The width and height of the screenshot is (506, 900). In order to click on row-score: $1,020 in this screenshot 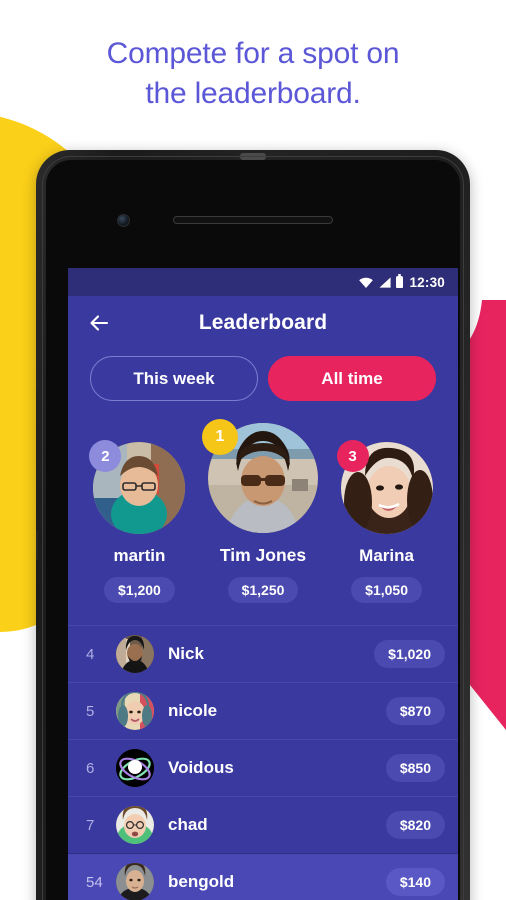, I will do `click(409, 654)`.